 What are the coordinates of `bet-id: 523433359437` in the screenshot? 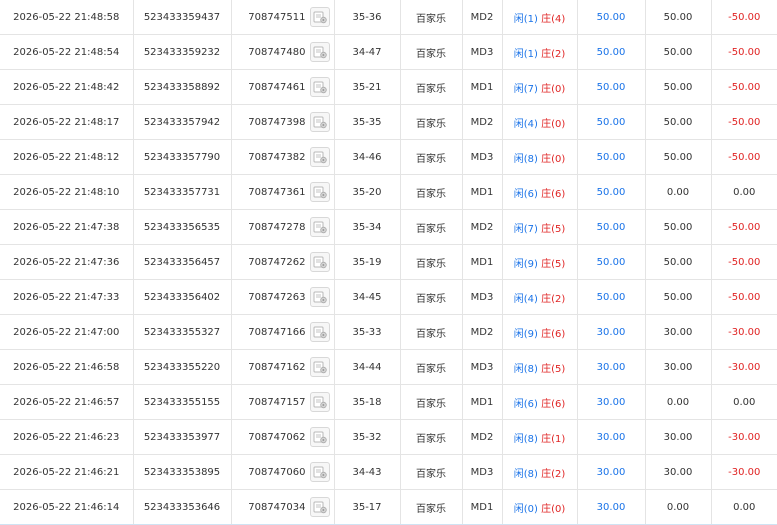 It's located at (182, 17).